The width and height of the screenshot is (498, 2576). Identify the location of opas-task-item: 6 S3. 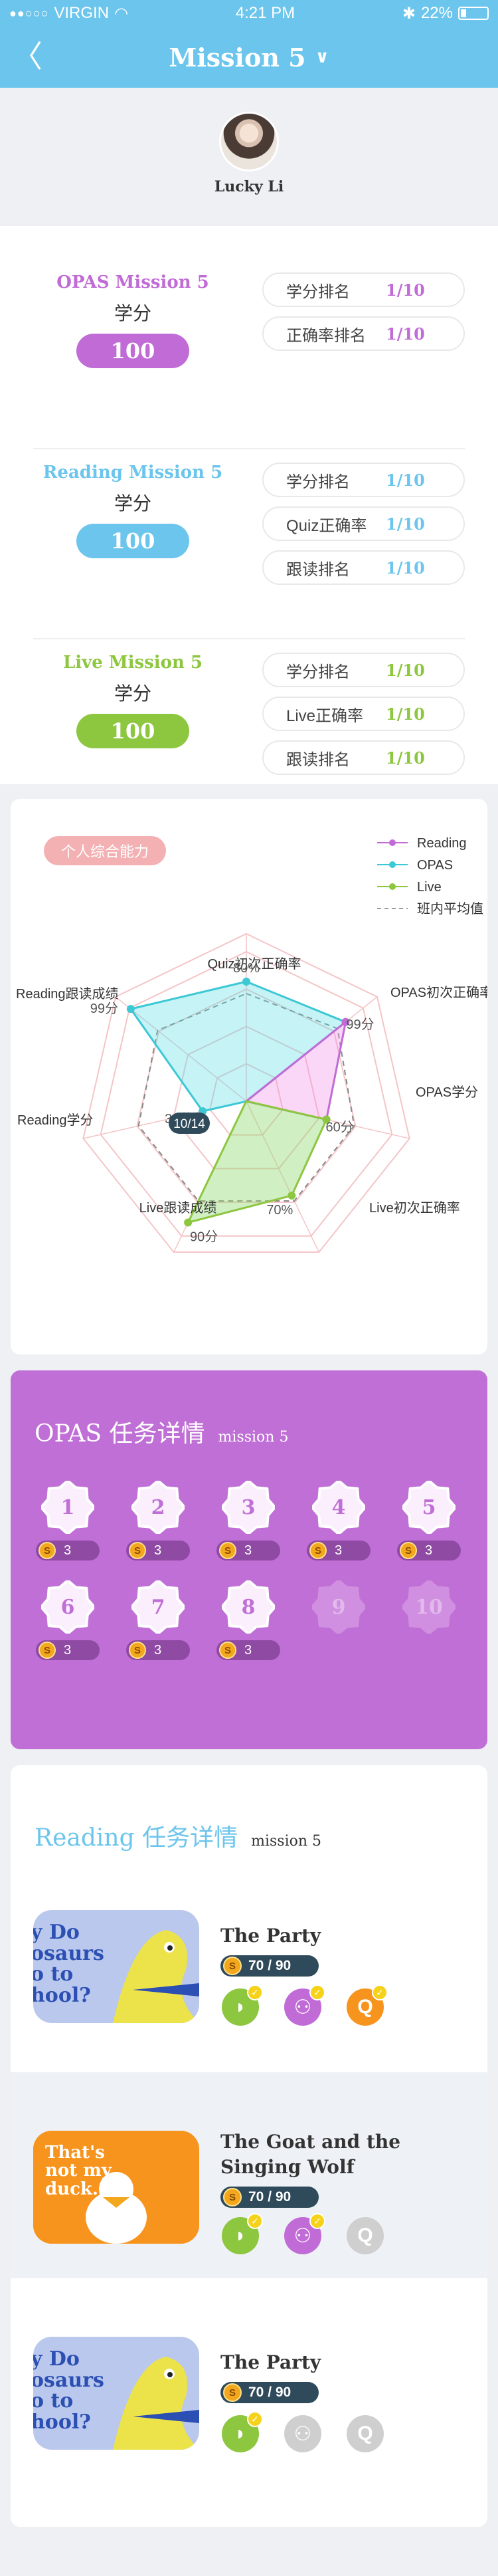
(68, 1620).